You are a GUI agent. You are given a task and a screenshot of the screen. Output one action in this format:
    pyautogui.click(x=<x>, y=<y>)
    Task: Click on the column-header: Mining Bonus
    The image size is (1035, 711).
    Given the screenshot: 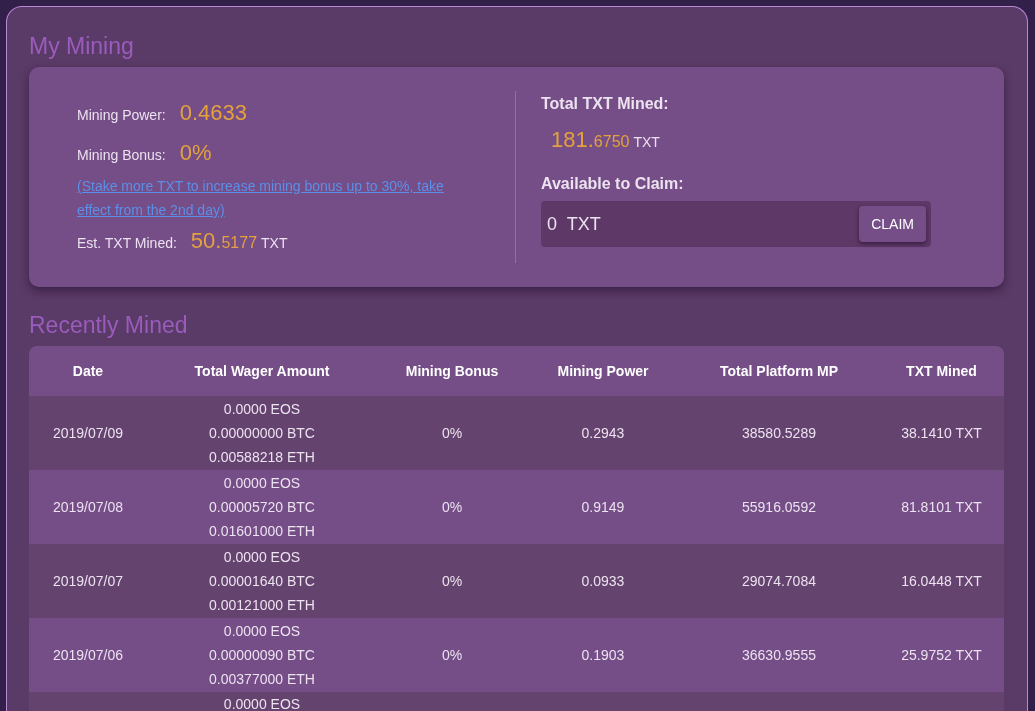 What is the action you would take?
    pyautogui.click(x=452, y=371)
    